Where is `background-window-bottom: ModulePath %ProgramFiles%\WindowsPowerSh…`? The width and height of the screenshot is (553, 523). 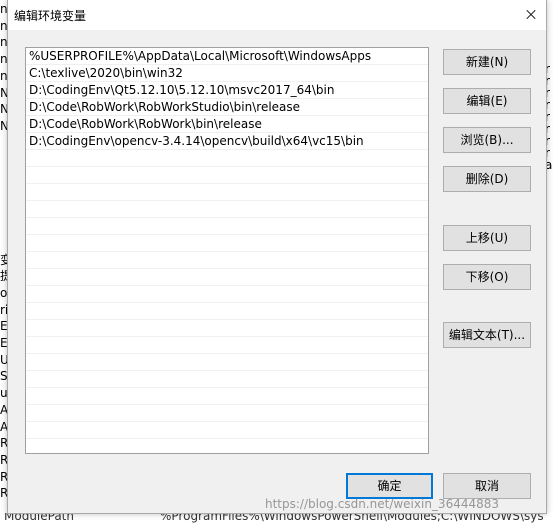 background-window-bottom: ModulePath %ProgramFiles%\WindowsPowerSh… is located at coordinates (276, 518).